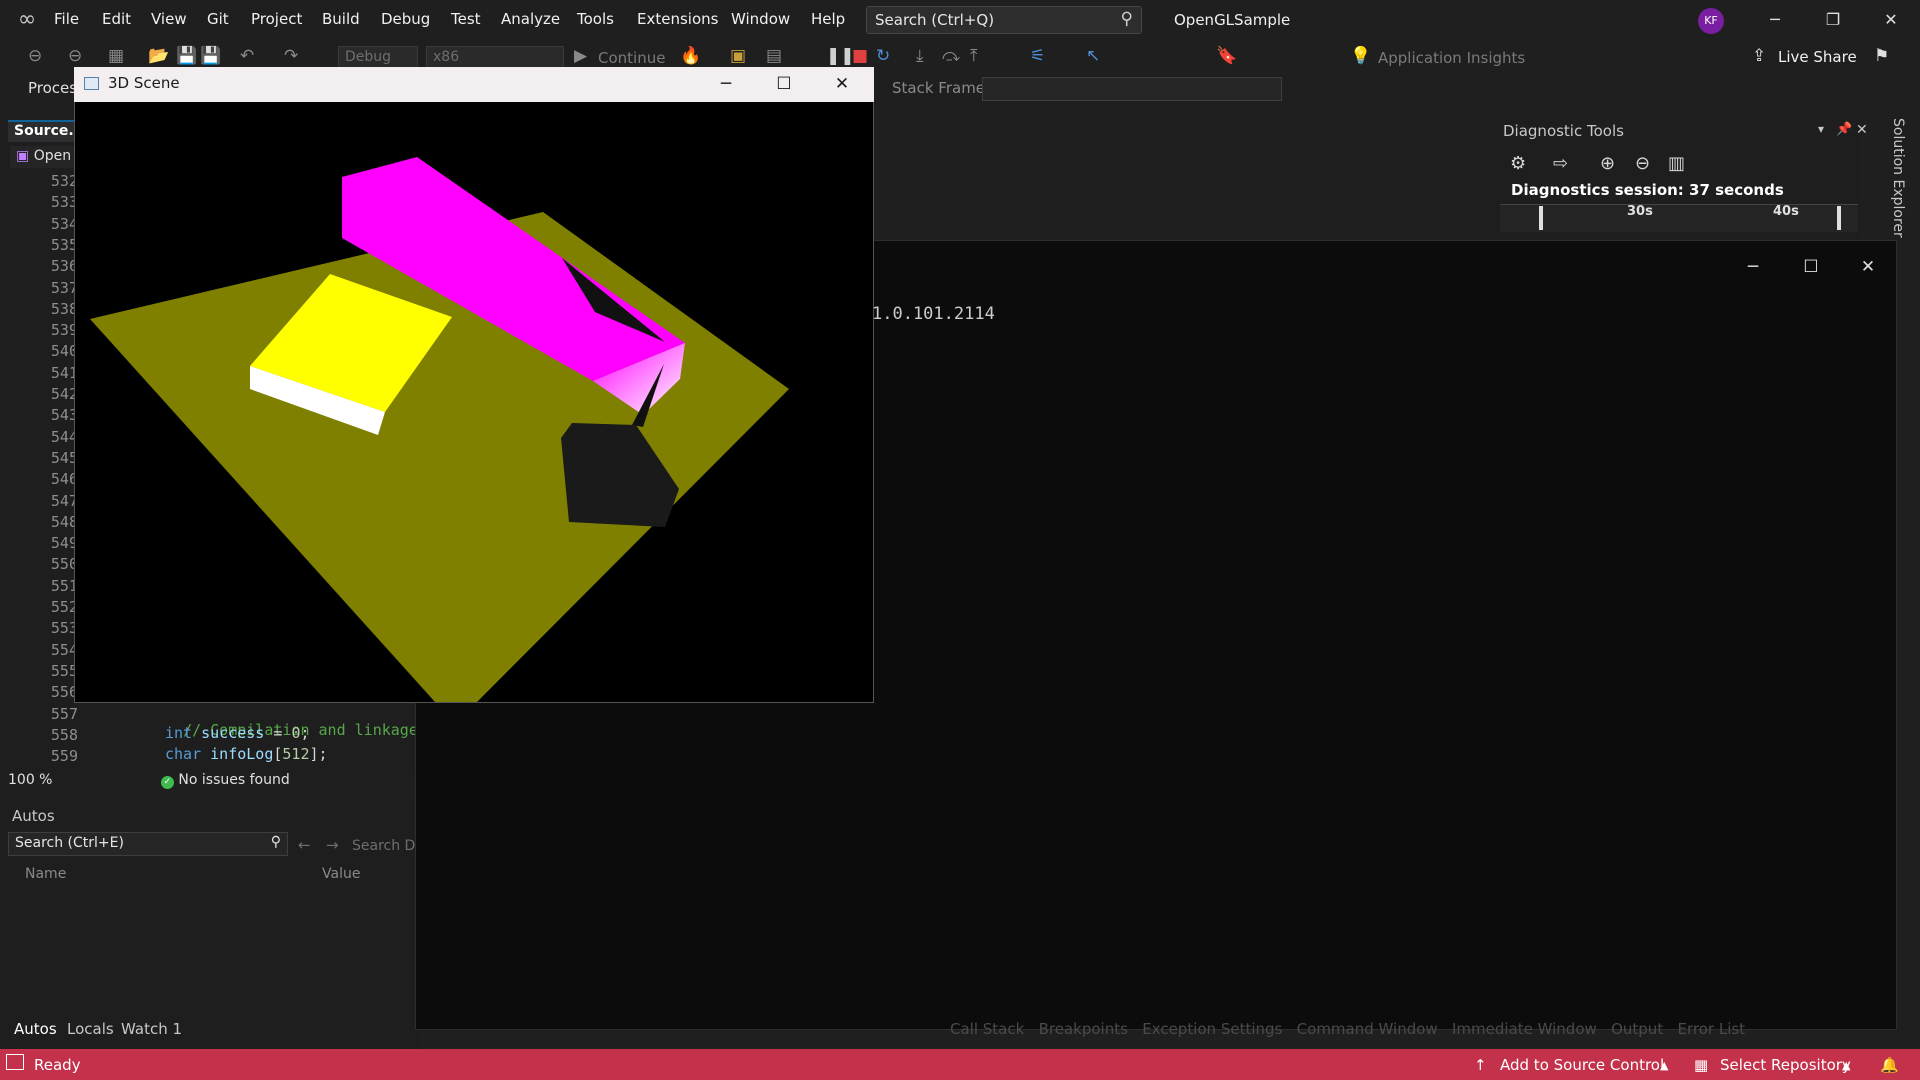  I want to click on export-icon: ⇨, so click(1560, 163).